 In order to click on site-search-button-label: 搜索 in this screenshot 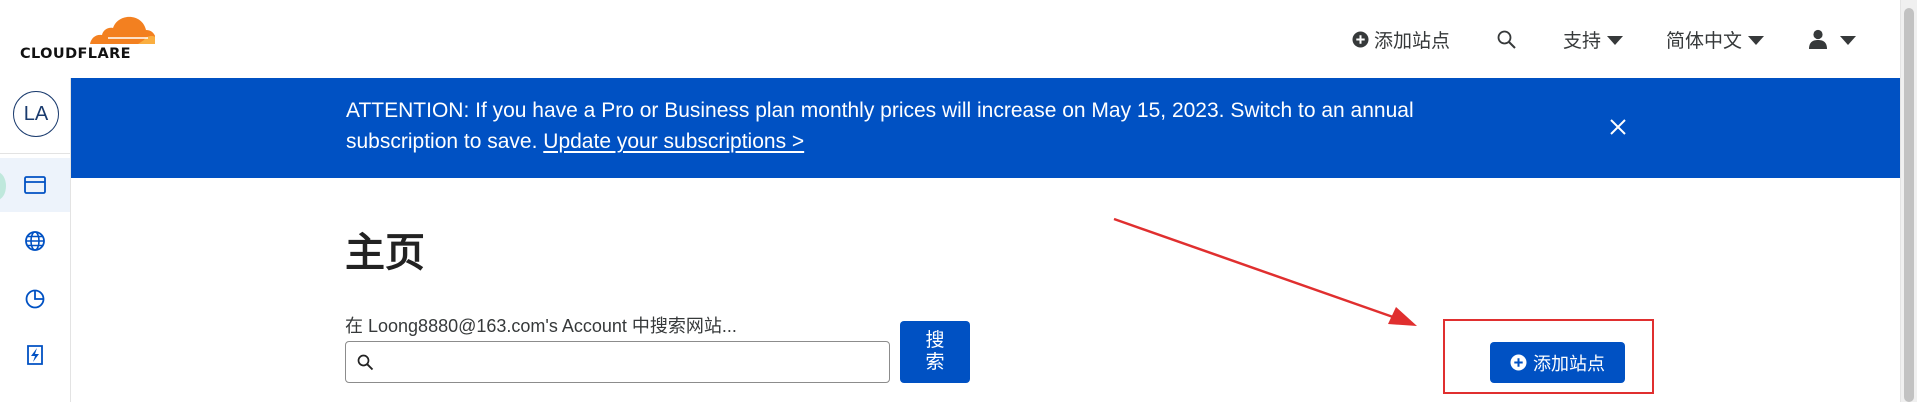, I will do `click(935, 351)`.